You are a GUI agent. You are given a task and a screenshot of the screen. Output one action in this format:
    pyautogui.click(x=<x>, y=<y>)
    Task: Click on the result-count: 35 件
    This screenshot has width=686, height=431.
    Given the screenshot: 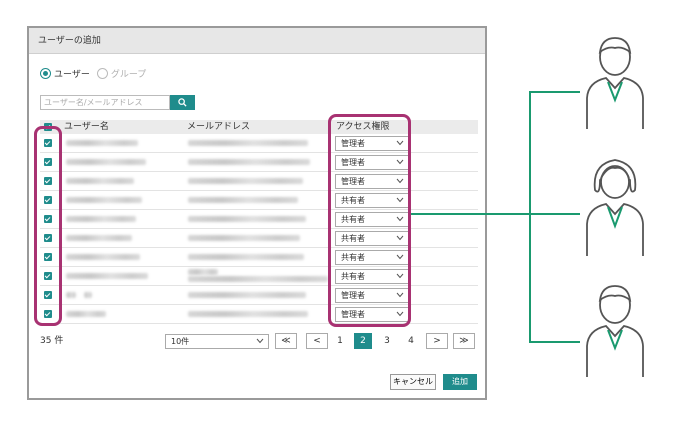 What is the action you would take?
    pyautogui.click(x=52, y=341)
    